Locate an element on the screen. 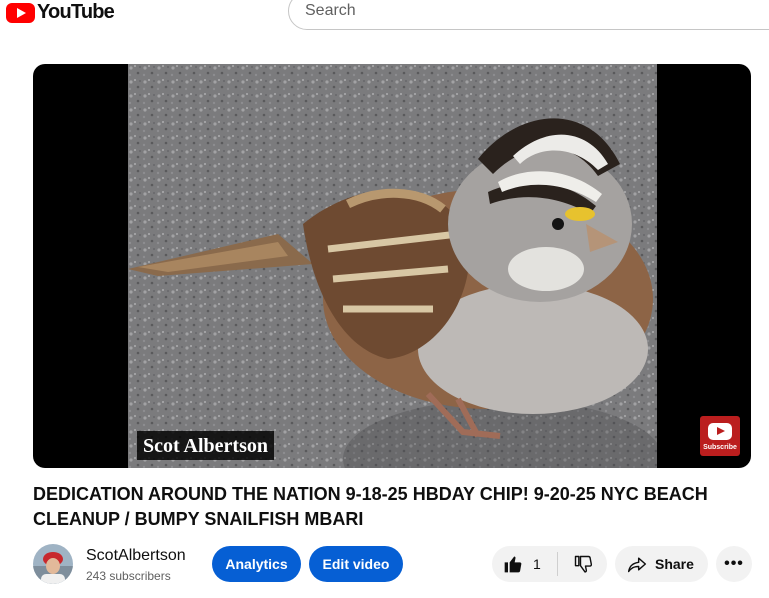  logo-text: YouTube is located at coordinates (76, 12).